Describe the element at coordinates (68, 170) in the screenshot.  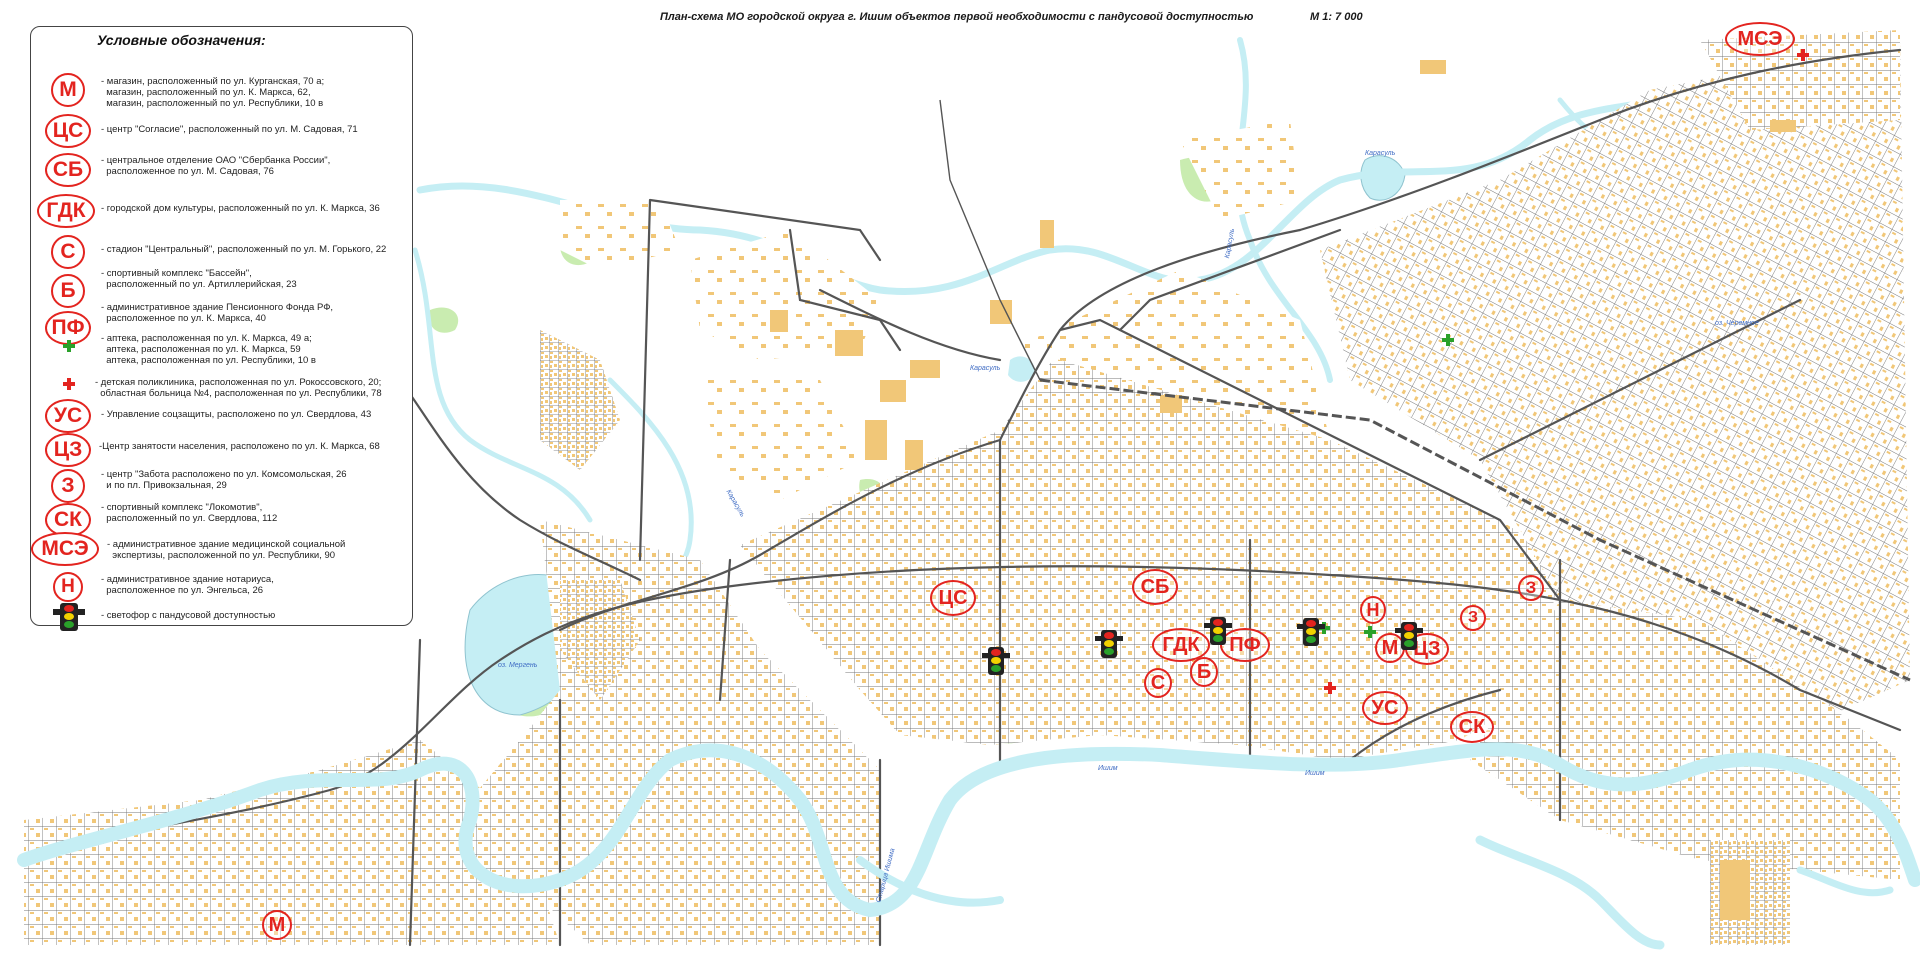
I see `sb-marker-icon: СБ` at that location.